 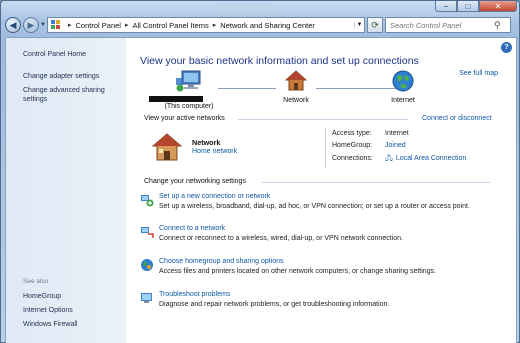 What do you see at coordinates (42, 296) in the screenshot?
I see `sidebar-item-homegroup: HomeGroup` at bounding box center [42, 296].